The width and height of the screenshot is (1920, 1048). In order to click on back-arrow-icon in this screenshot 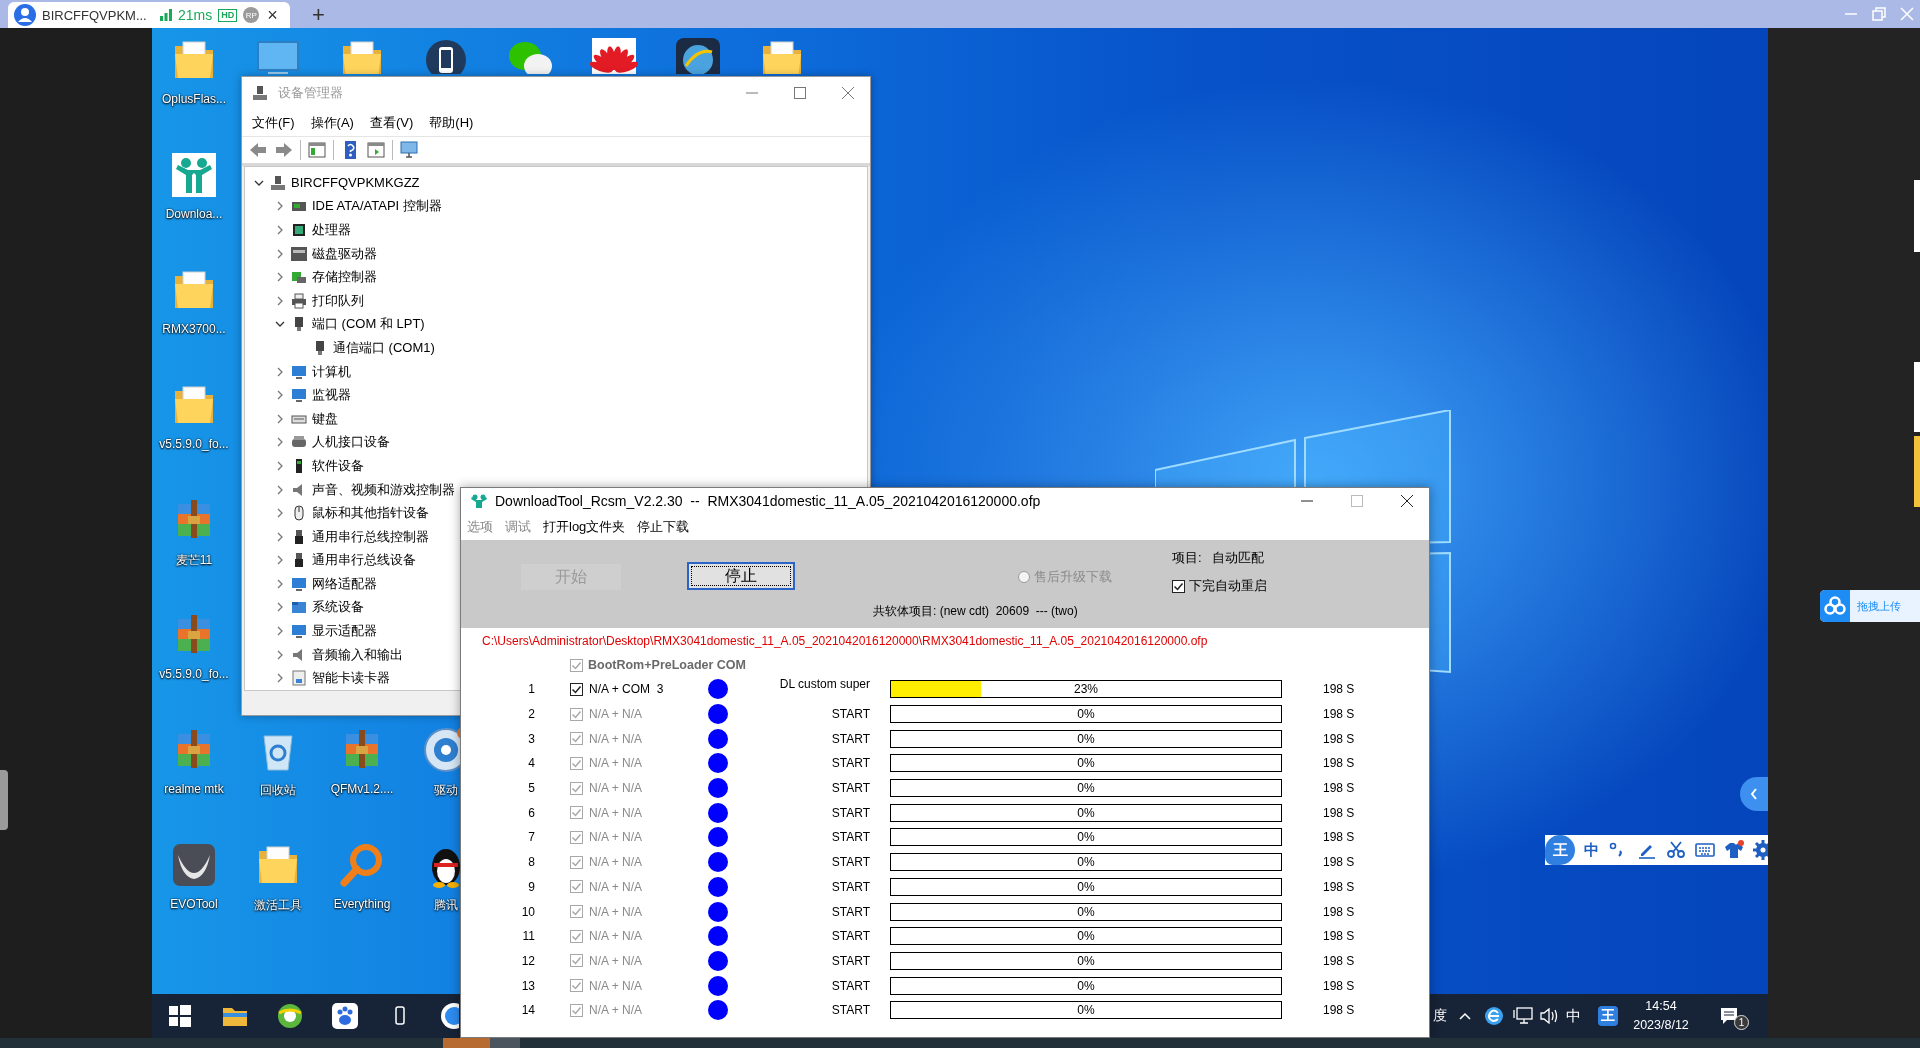, I will do `click(258, 150)`.